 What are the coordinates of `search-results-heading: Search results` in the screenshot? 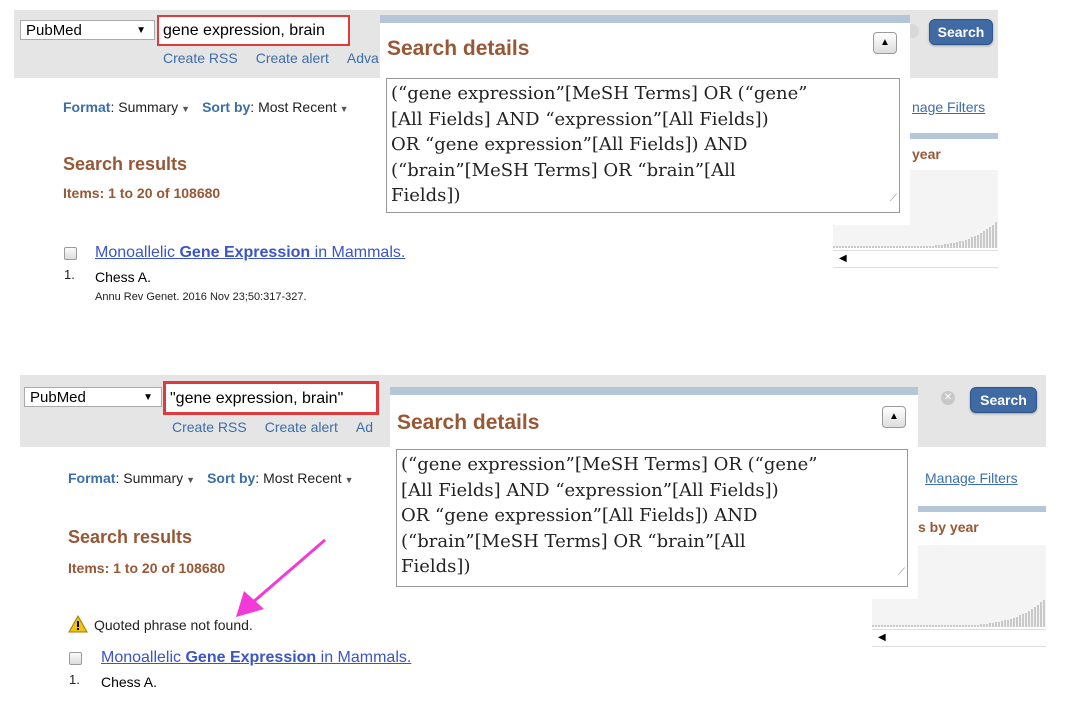 It's located at (130, 537).